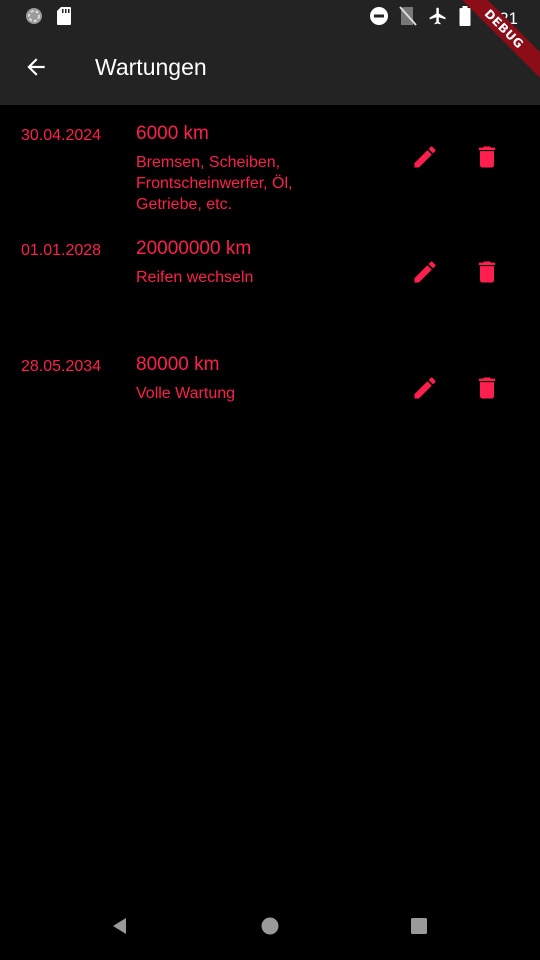 This screenshot has width=540, height=960. Describe the element at coordinates (151, 67) in the screenshot. I see `page-title: Wartungen` at that location.